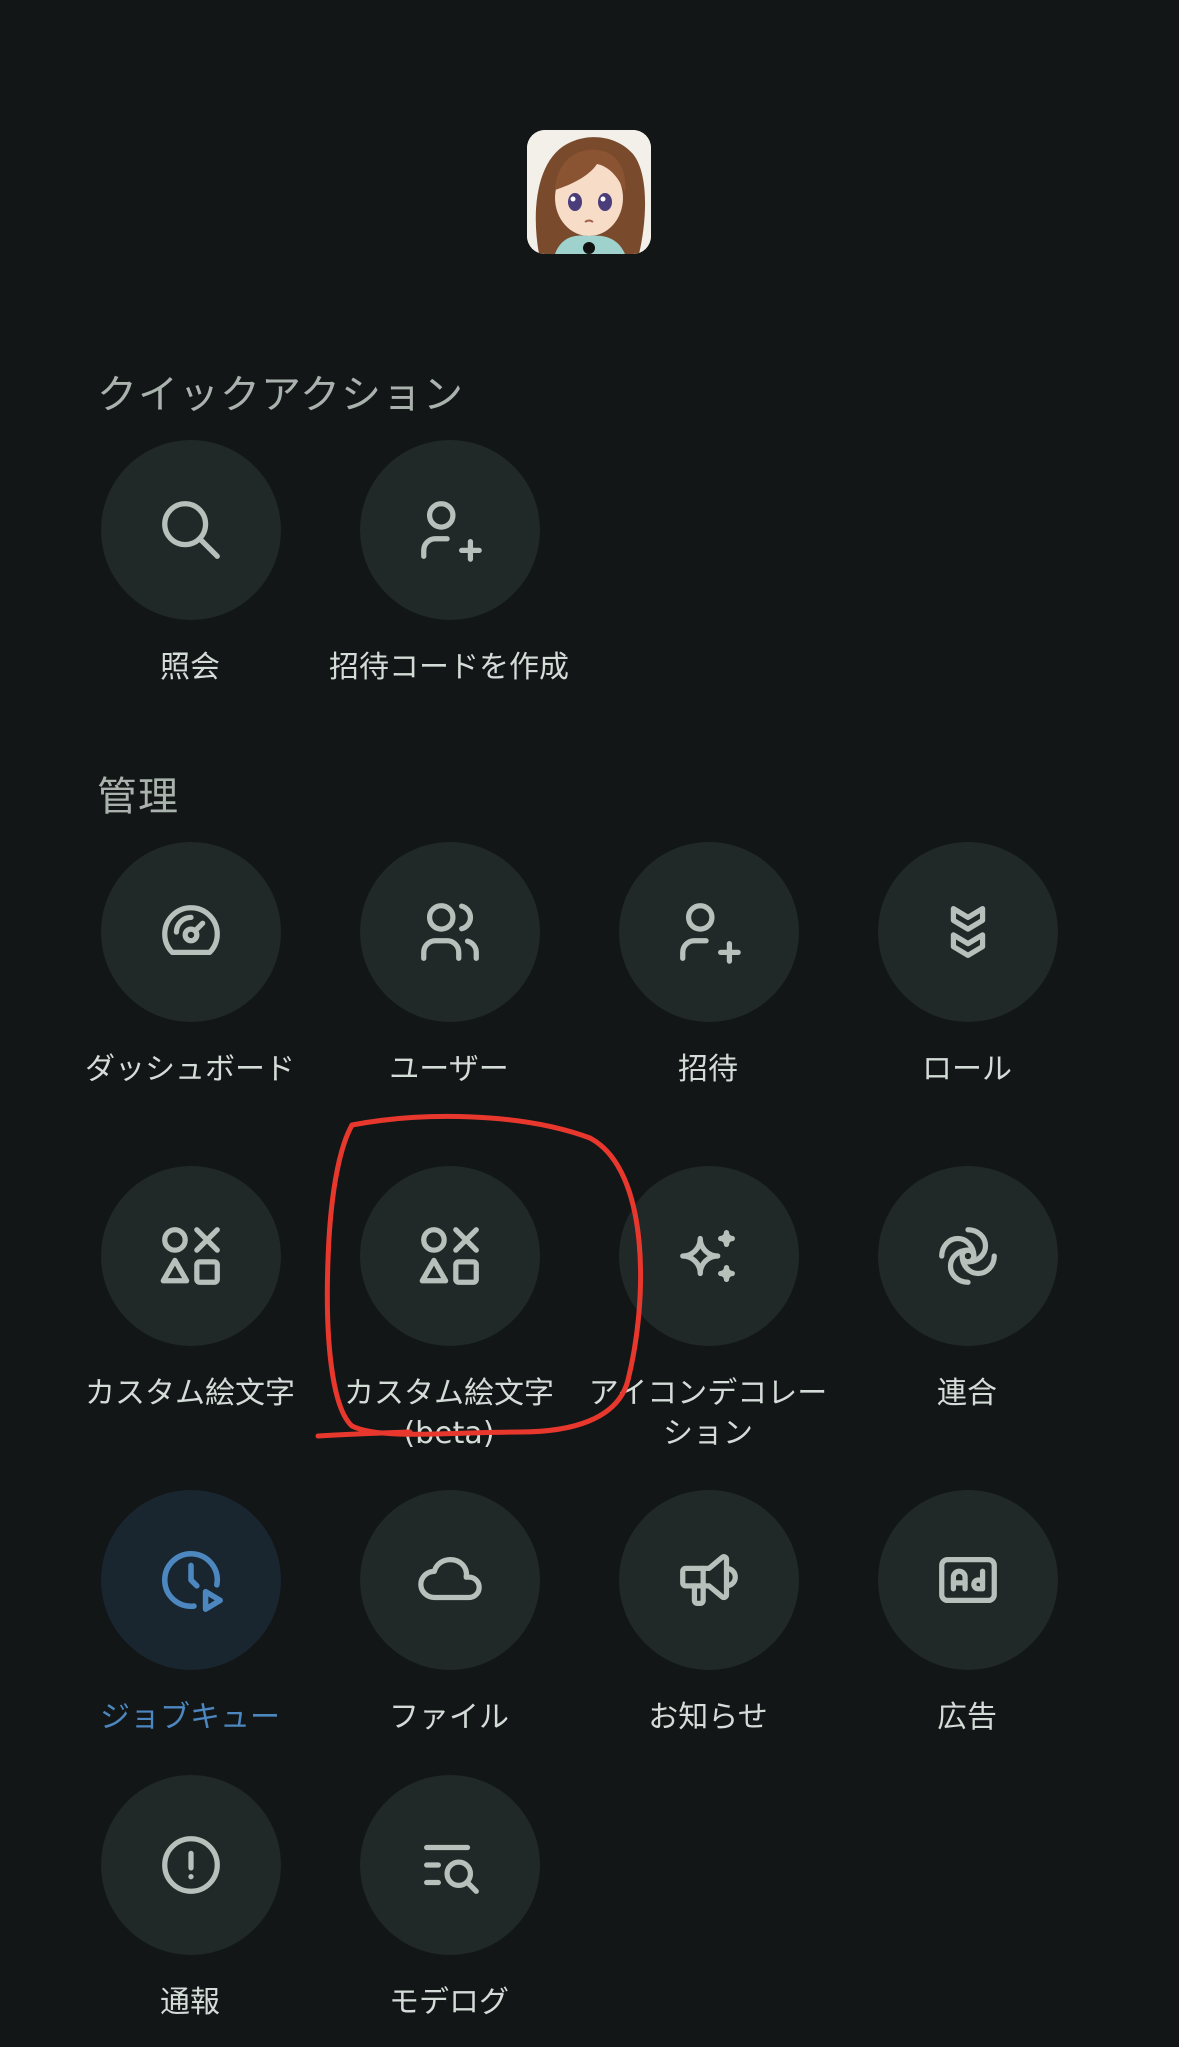 This screenshot has height=2047, width=1179. I want to click on section-title-quick-actions: クイックアクション, so click(280, 395).